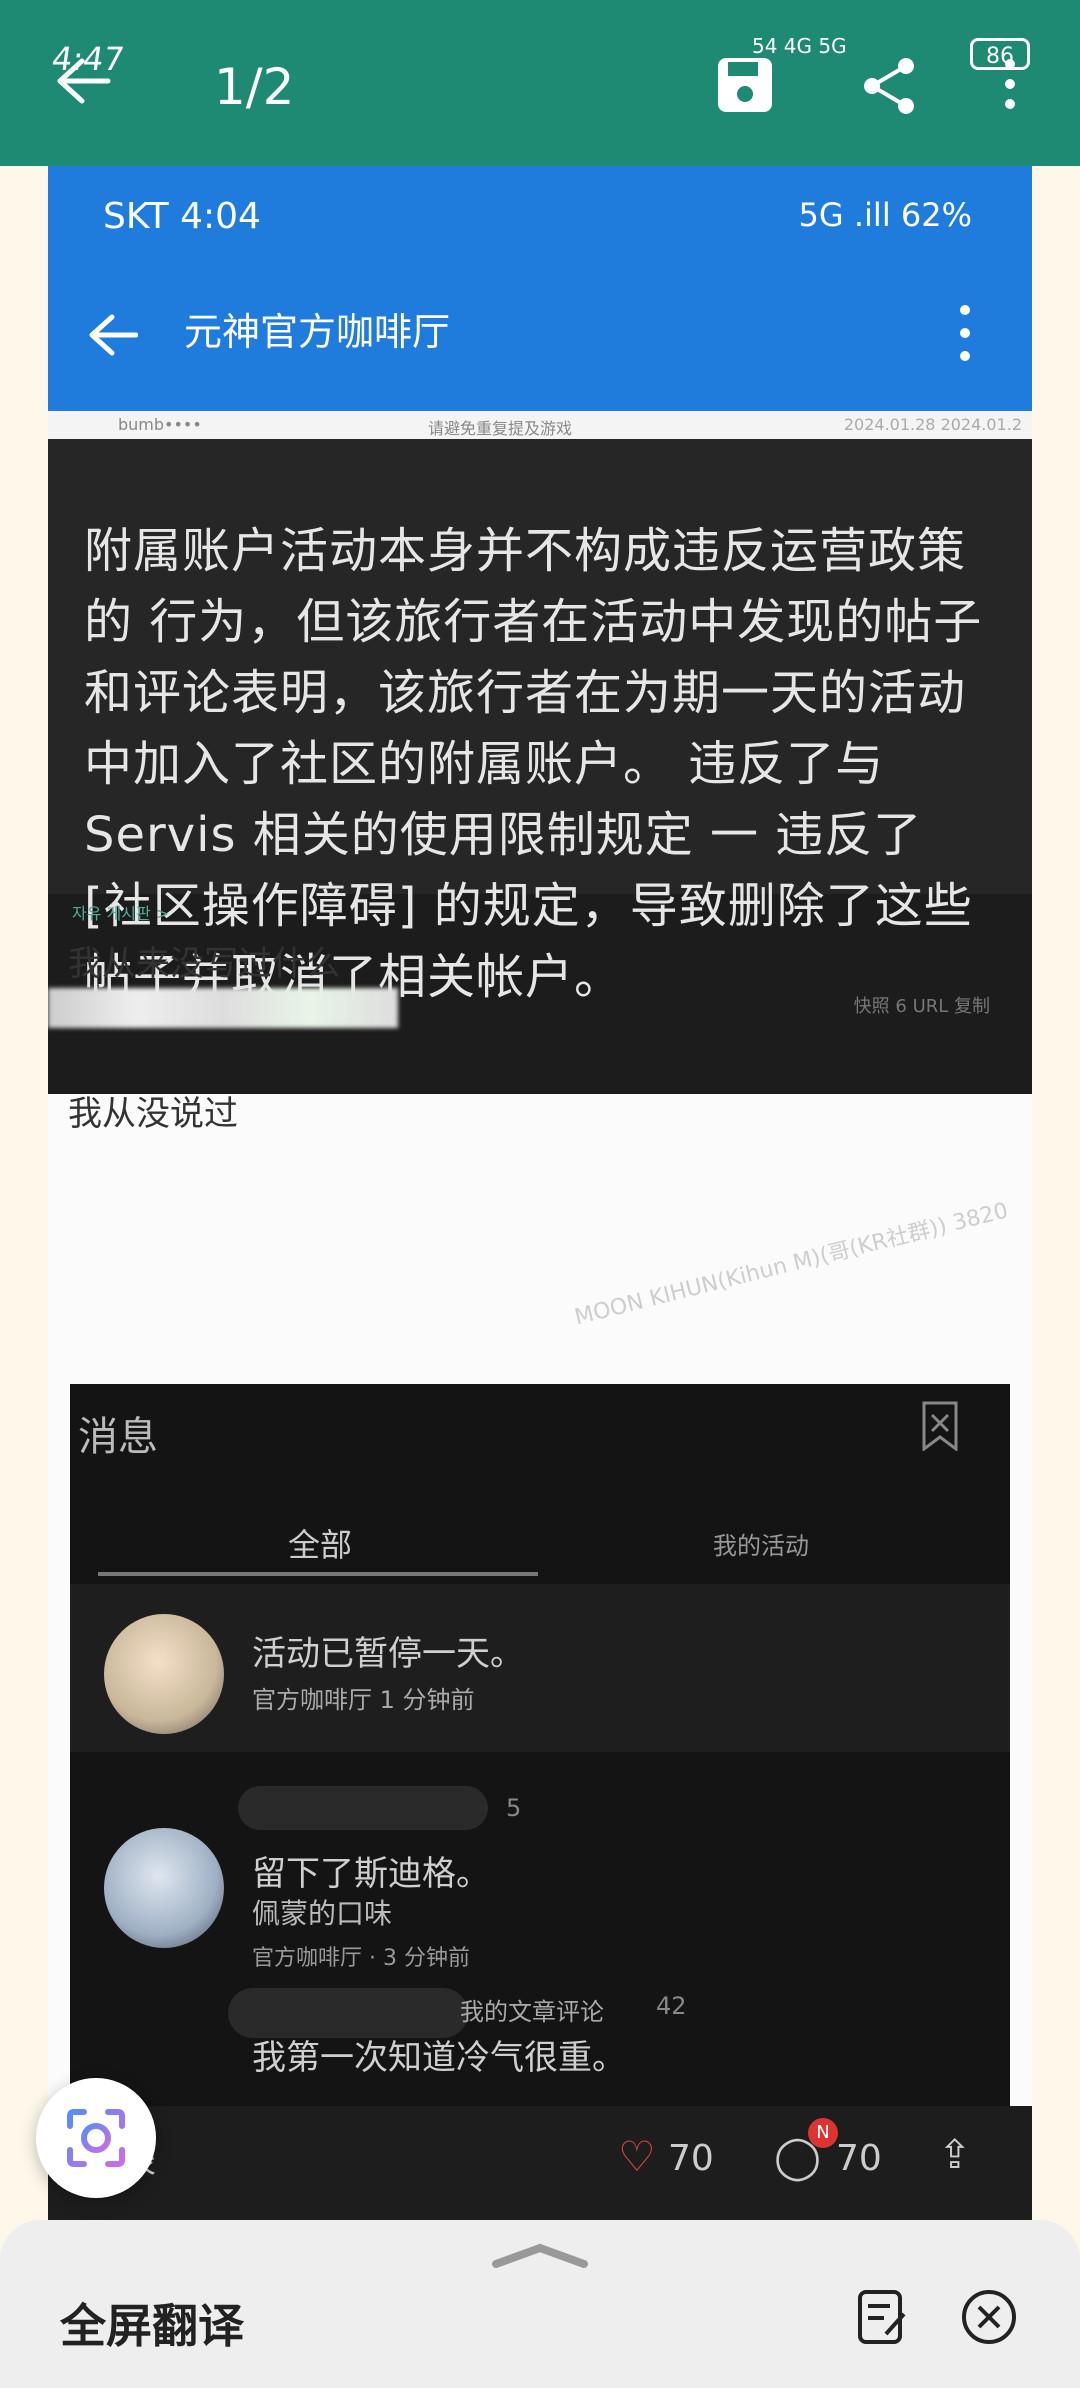  What do you see at coordinates (965, 333) in the screenshot?
I see `inner-more-icon` at bounding box center [965, 333].